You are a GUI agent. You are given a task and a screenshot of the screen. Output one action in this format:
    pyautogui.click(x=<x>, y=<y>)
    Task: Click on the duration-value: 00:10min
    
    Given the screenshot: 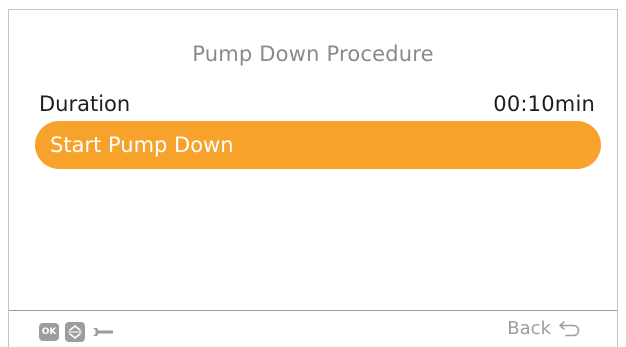 What is the action you would take?
    pyautogui.click(x=544, y=104)
    